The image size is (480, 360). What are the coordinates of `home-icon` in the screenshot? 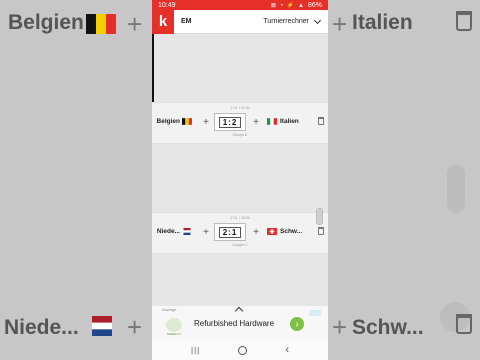 It's located at (243, 350).